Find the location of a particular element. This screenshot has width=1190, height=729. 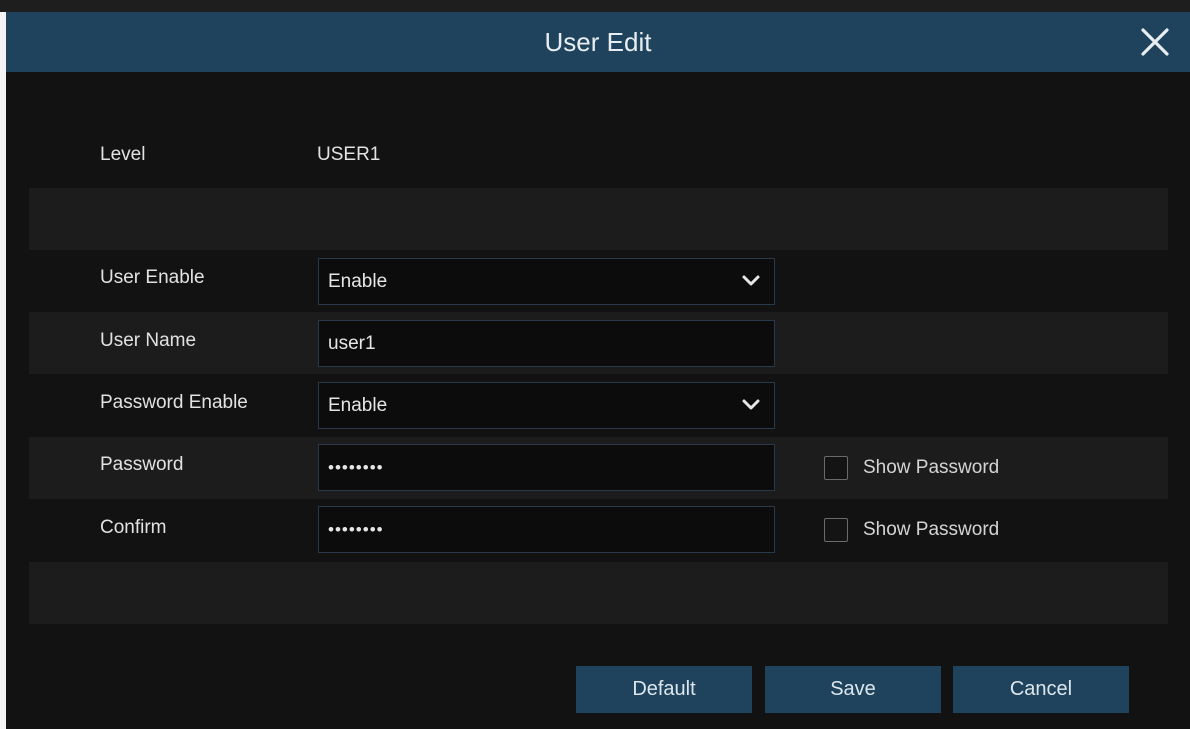

confirm-show-password-label: Show Password is located at coordinates (931, 529).